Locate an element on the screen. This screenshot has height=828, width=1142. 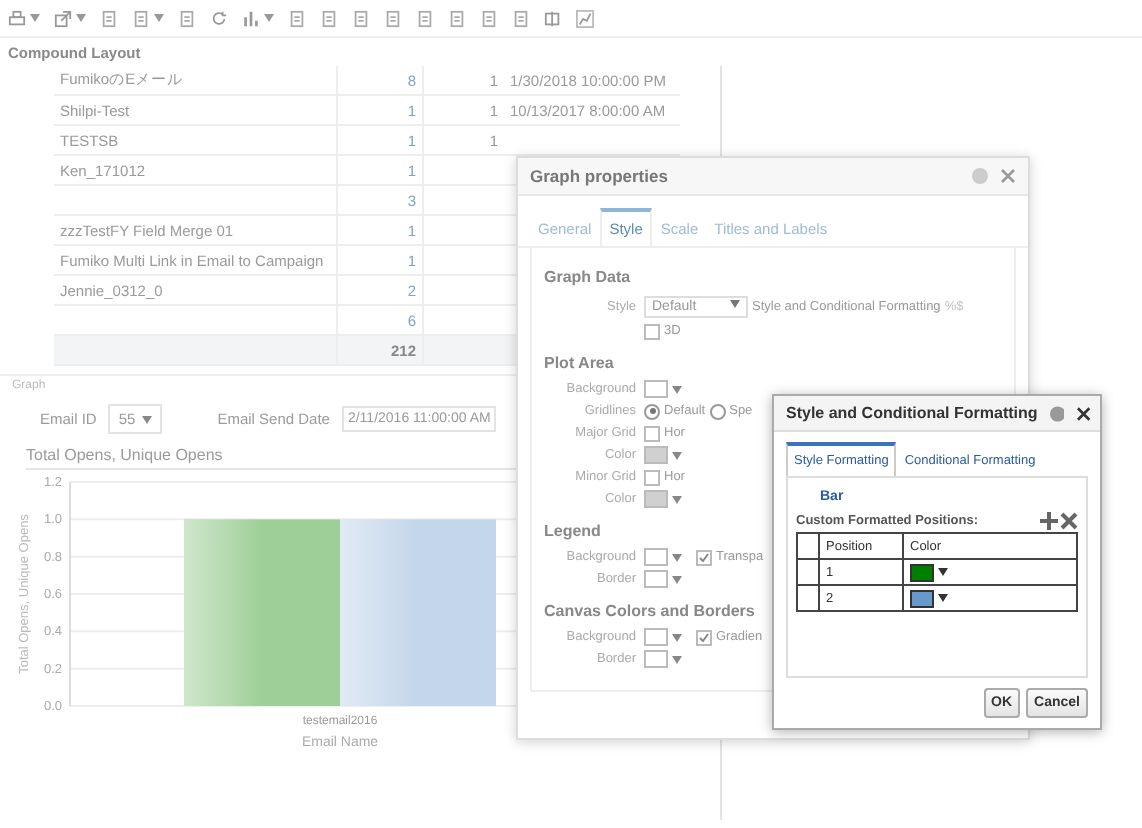
export-icon is located at coordinates (63, 18).